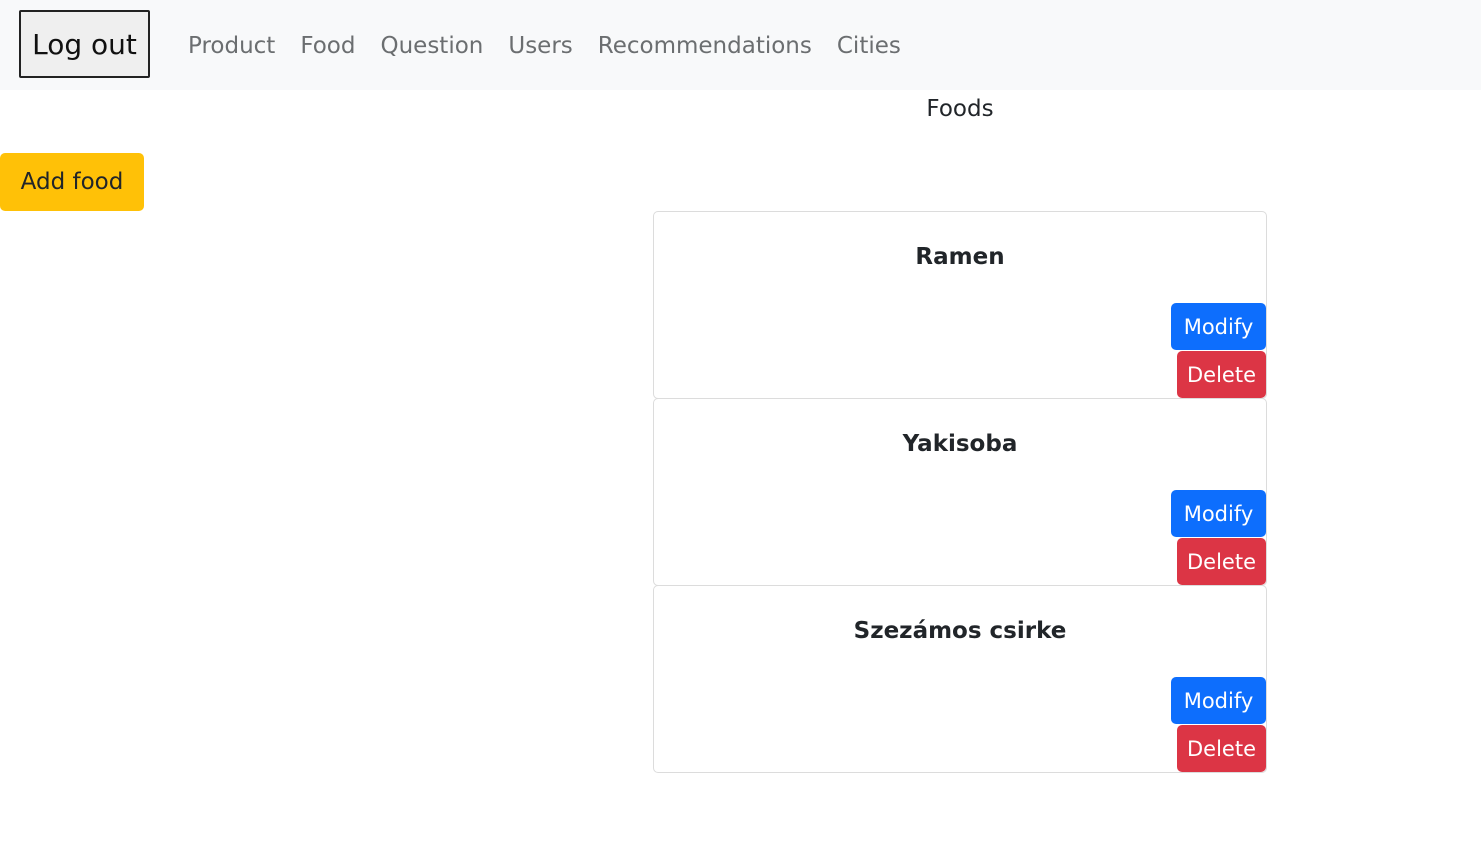 Image resolution: width=1481 pixels, height=855 pixels. Describe the element at coordinates (960, 109) in the screenshot. I see `page-title: Foods` at that location.